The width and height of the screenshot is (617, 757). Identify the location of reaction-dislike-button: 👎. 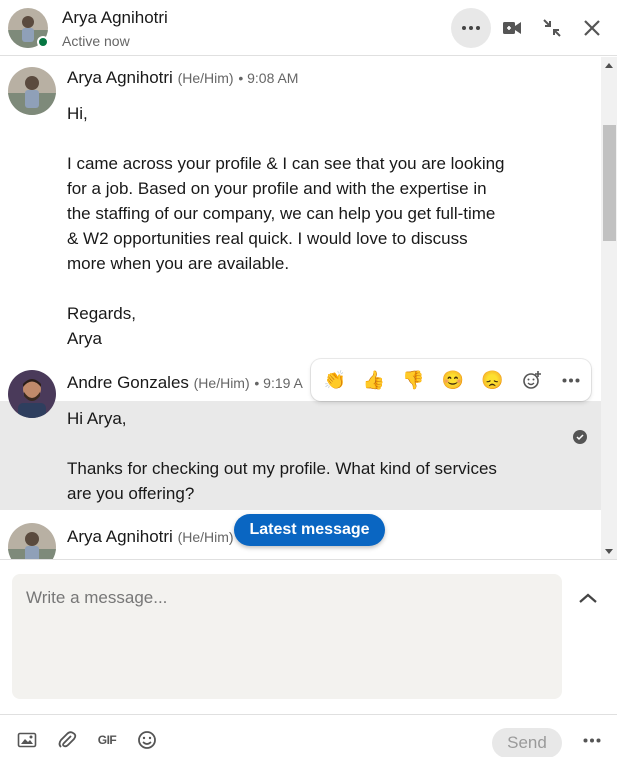
(413, 380).